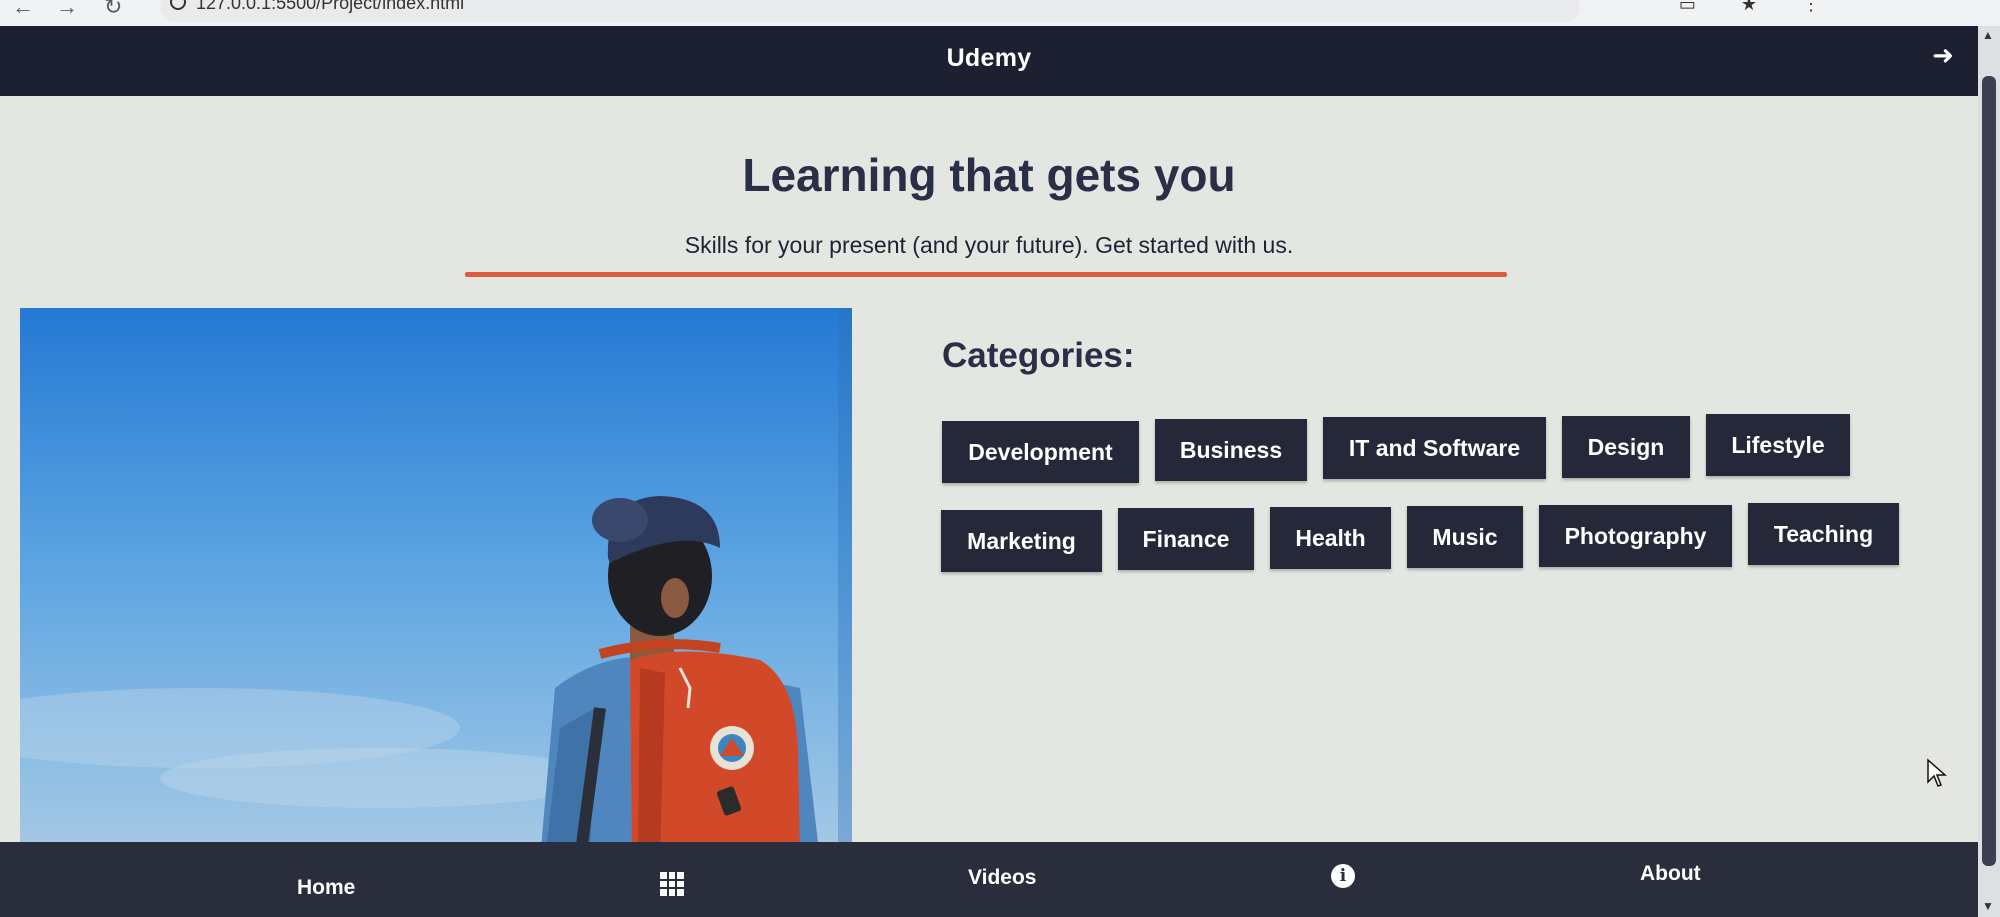  I want to click on category-development-button: Development, so click(1040, 452).